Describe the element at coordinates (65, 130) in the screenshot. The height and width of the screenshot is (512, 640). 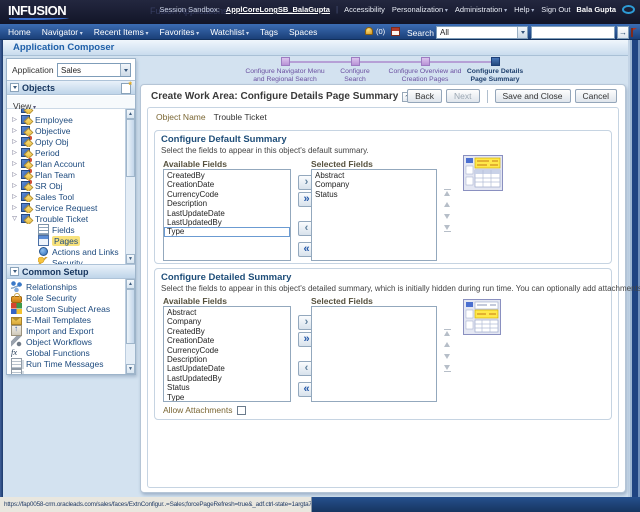
I see `tree-item: Objective` at that location.